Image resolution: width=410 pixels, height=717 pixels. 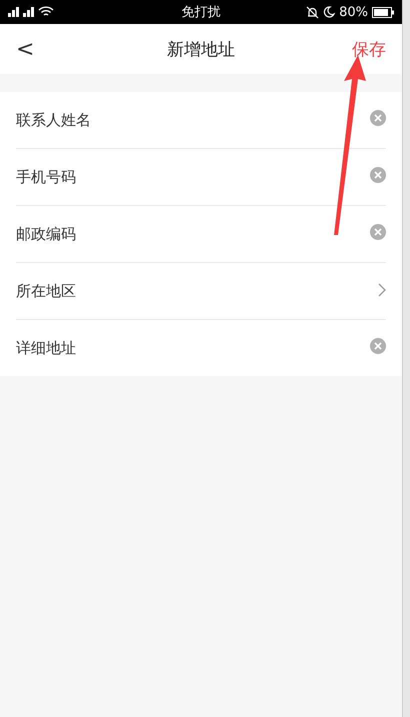 I want to click on battery-icon, so click(x=383, y=12).